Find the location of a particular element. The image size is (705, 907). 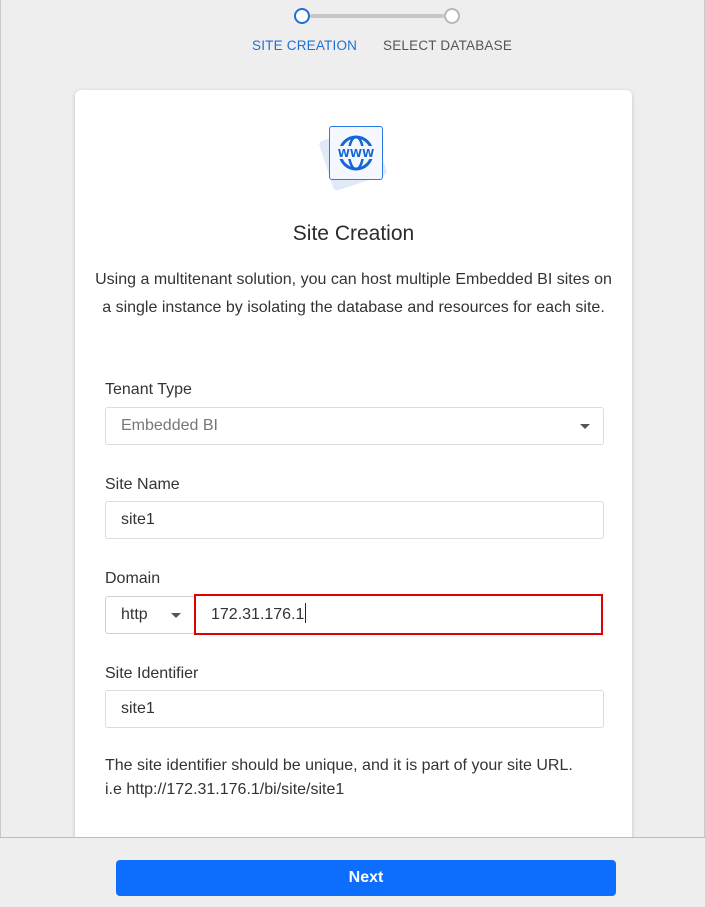

hint-line-2: i.e http://172.31.176.1/bi/site/site1 is located at coordinates (225, 789).